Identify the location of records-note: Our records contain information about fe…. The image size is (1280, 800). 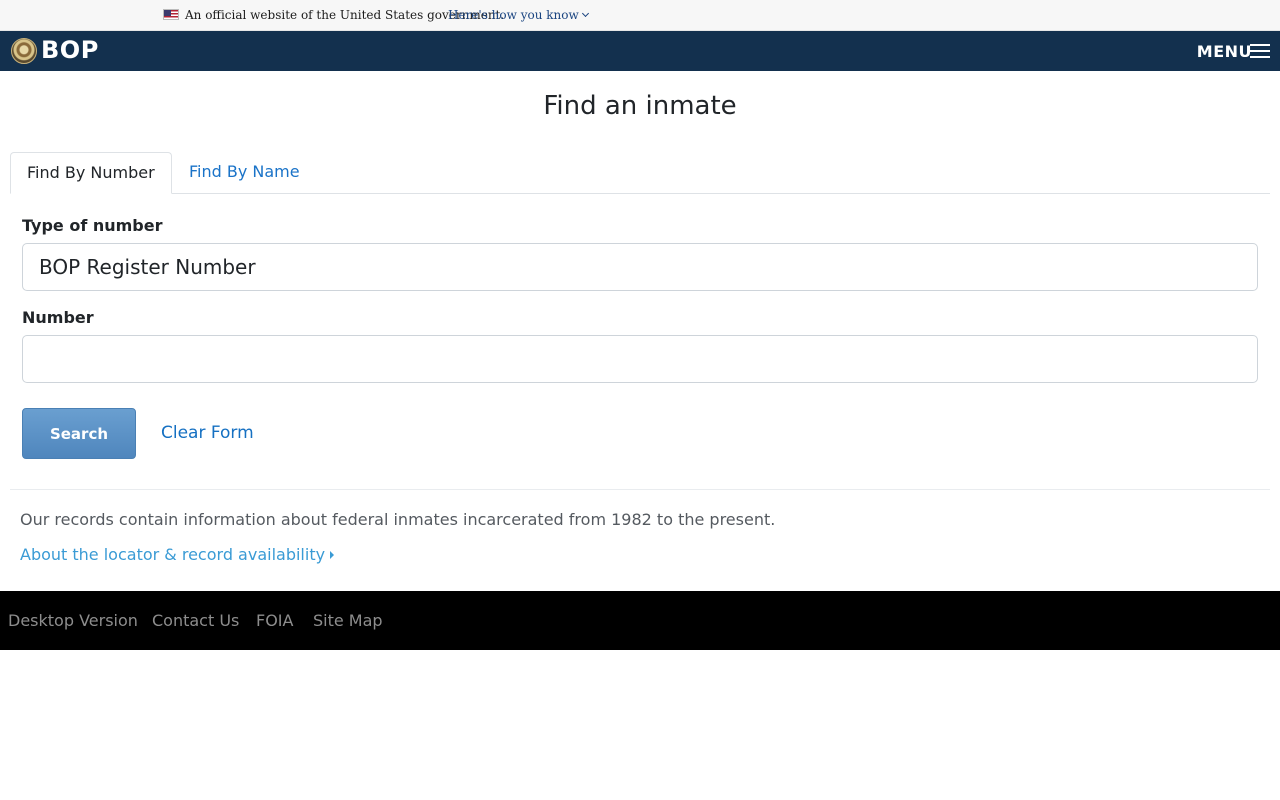
(398, 519).